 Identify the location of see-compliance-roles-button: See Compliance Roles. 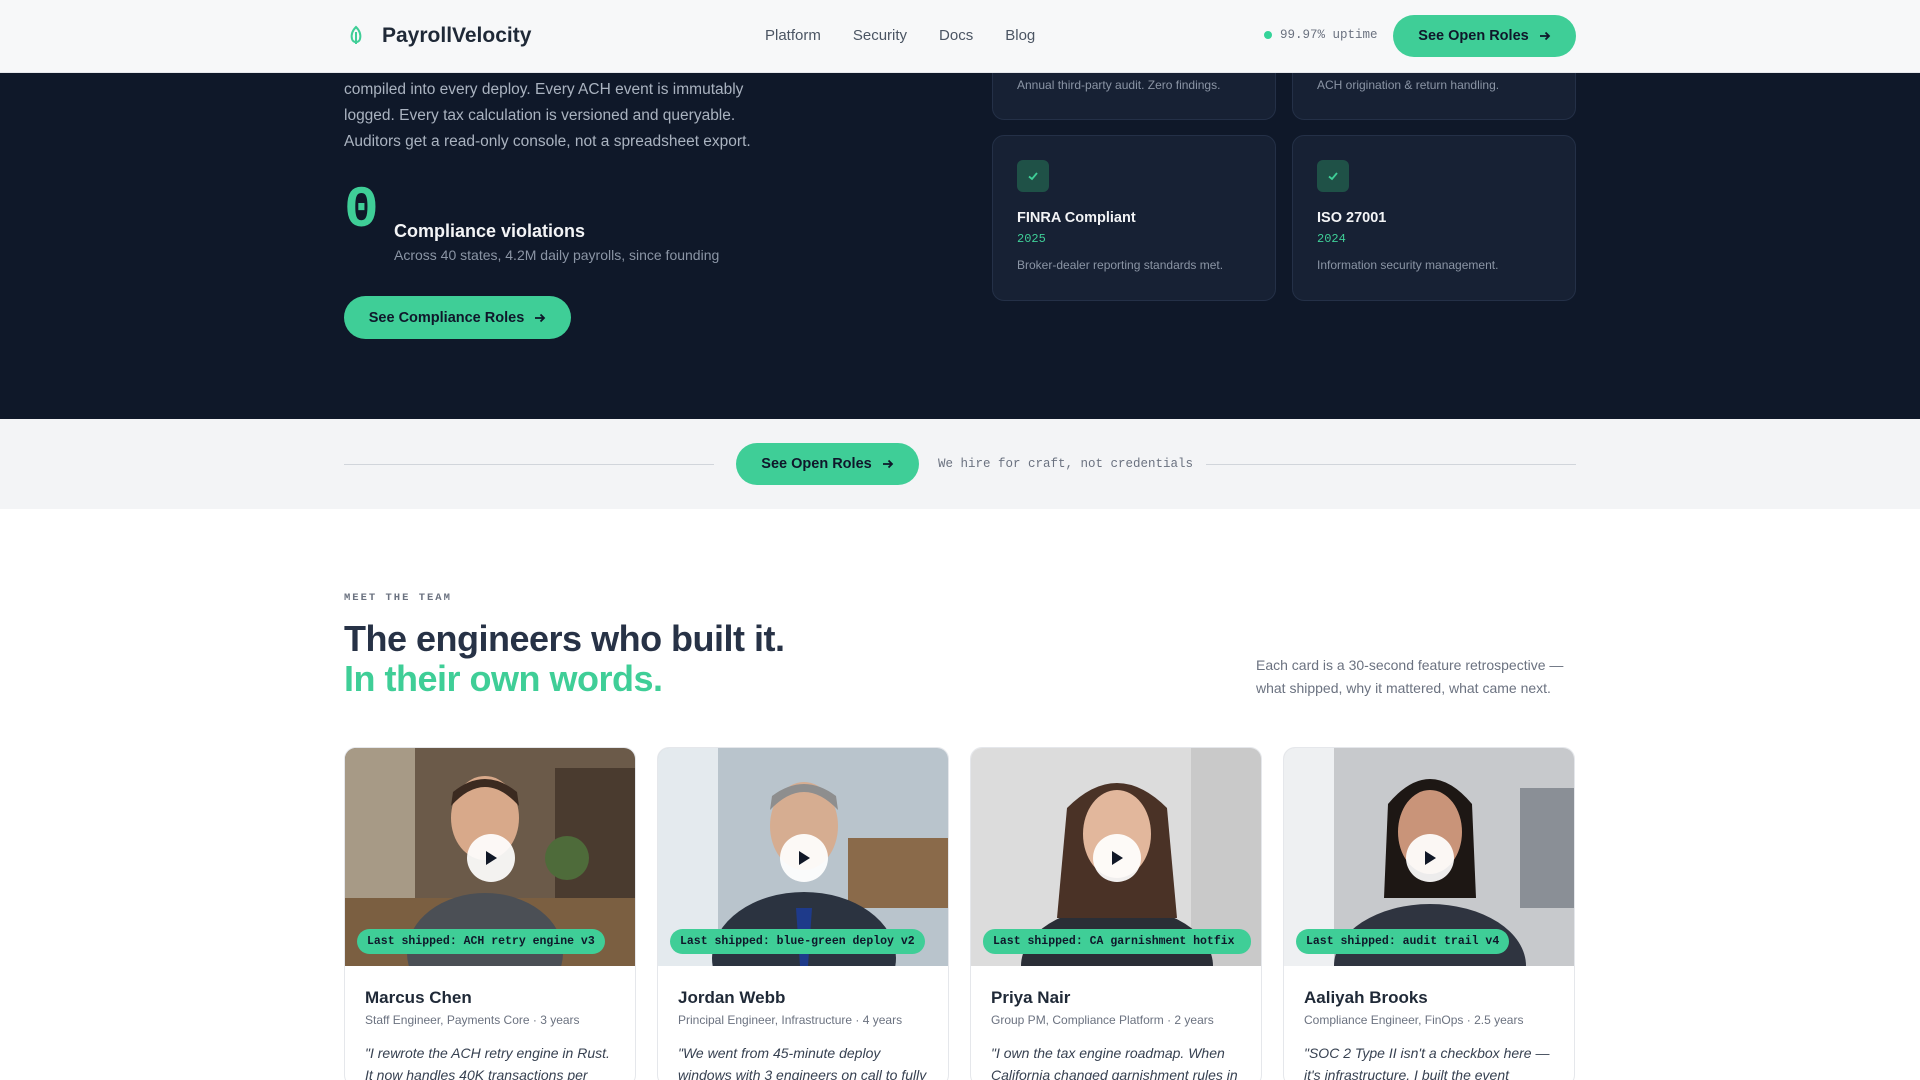
(457, 317).